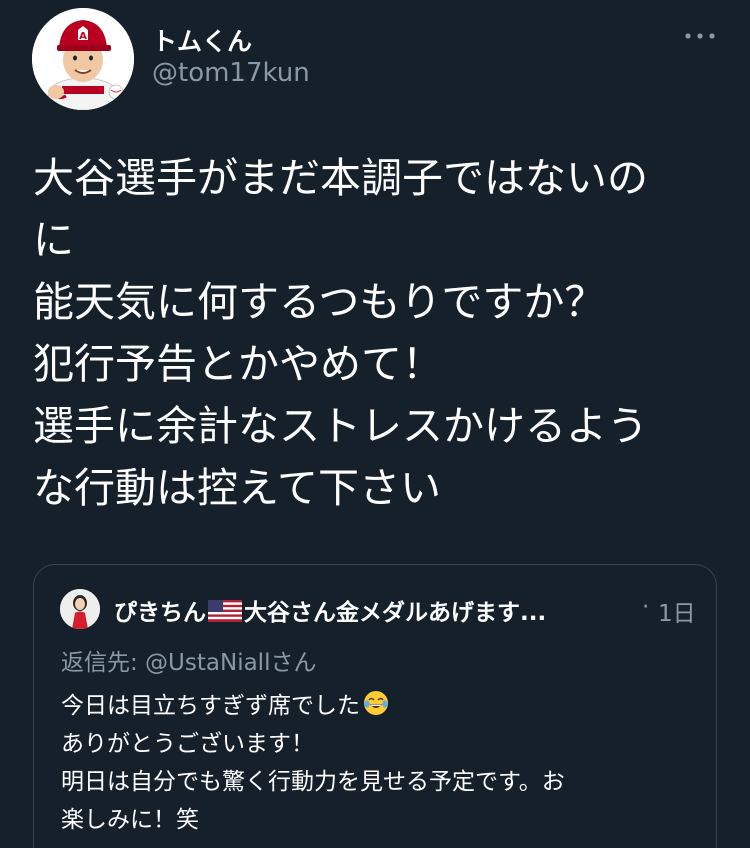 The image size is (750, 848). I want to click on tears-of-joy-emoji-icon, so click(376, 703).